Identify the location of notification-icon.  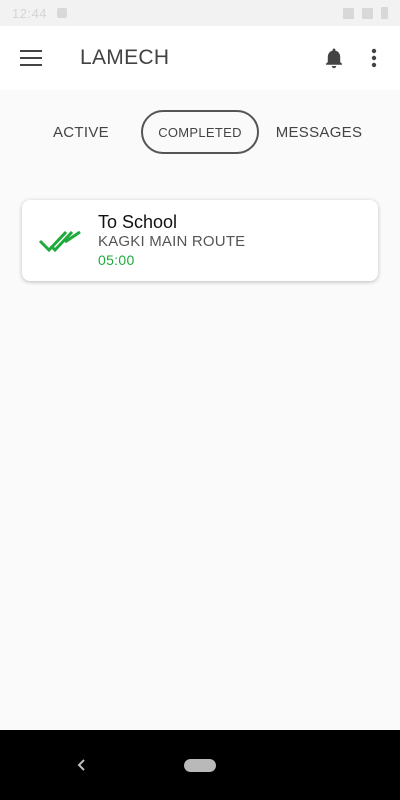
(62, 13).